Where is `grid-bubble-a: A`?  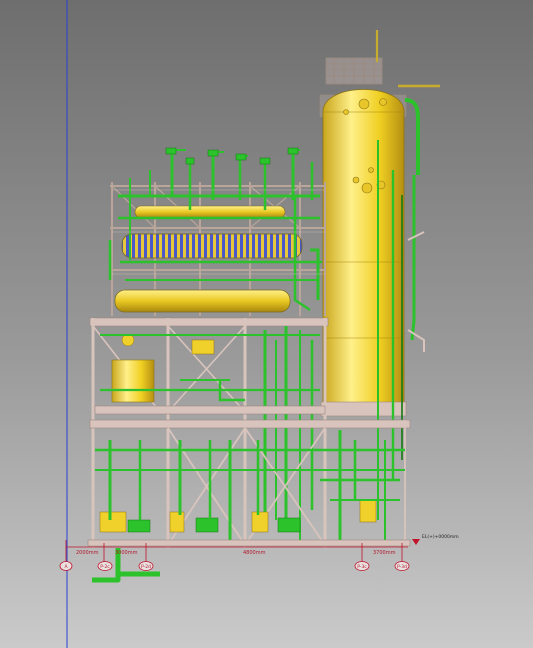 grid-bubble-a: A is located at coordinates (66, 566).